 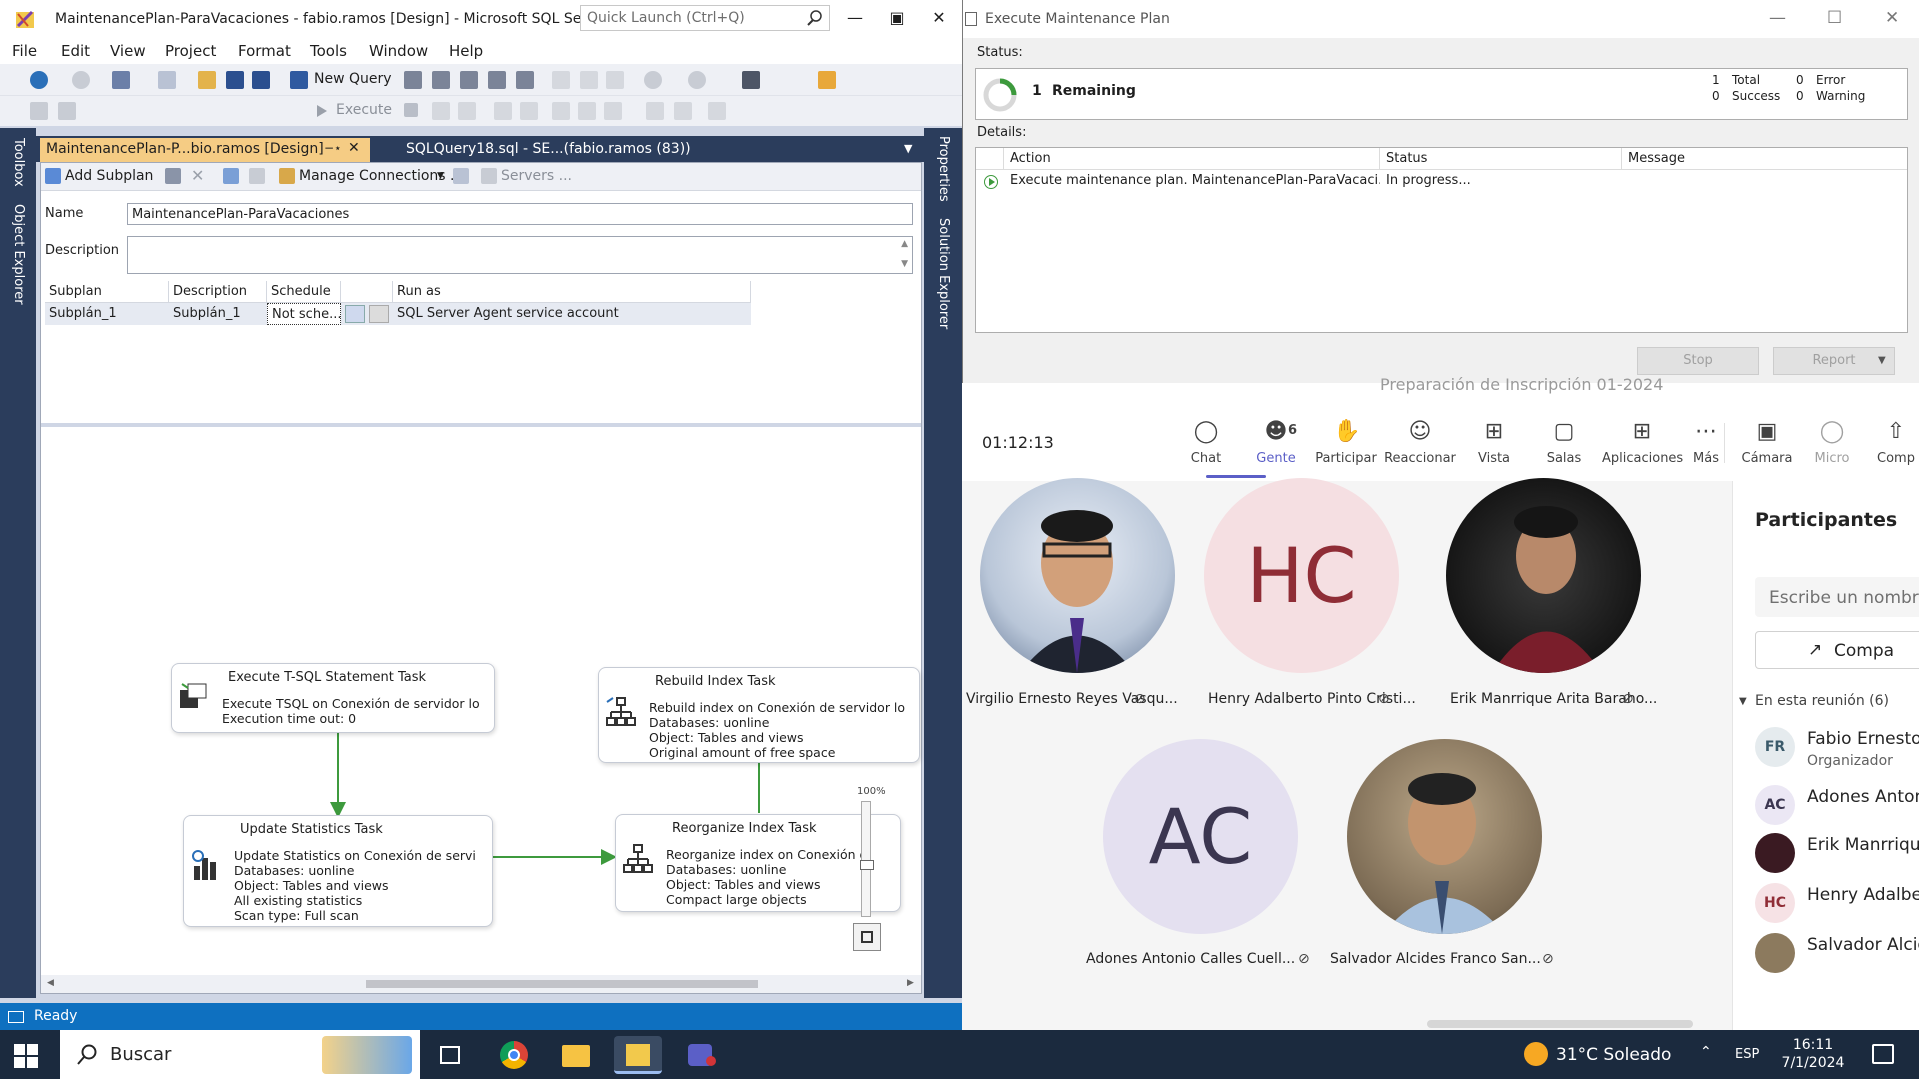 I want to click on zoom-slider-thumb, so click(x=867, y=865).